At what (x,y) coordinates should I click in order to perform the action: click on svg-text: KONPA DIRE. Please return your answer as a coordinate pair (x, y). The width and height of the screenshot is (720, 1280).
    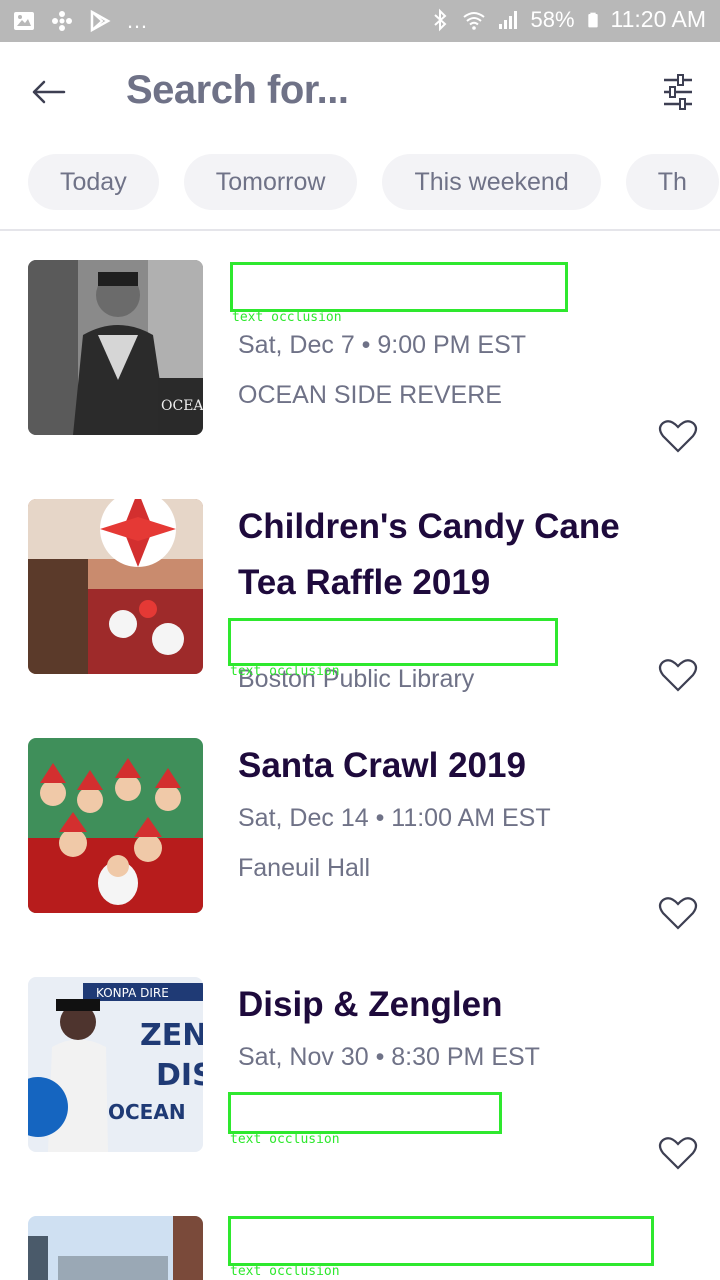
    Looking at the image, I should click on (132, 993).